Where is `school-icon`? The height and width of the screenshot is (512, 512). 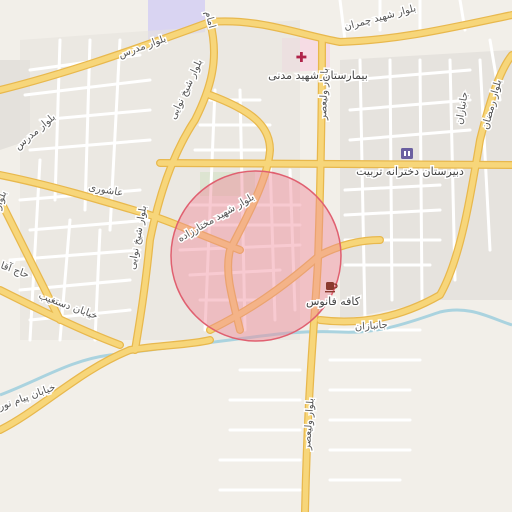 school-icon is located at coordinates (407, 153).